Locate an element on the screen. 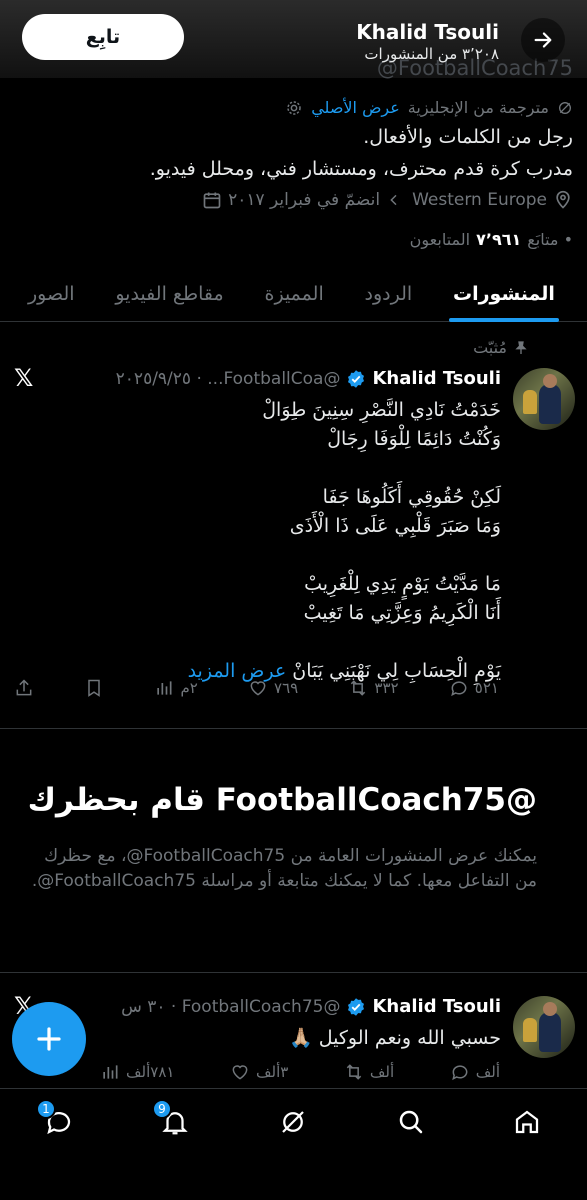 The image size is (587, 1200). grok-icon is located at coordinates (293, 1122).